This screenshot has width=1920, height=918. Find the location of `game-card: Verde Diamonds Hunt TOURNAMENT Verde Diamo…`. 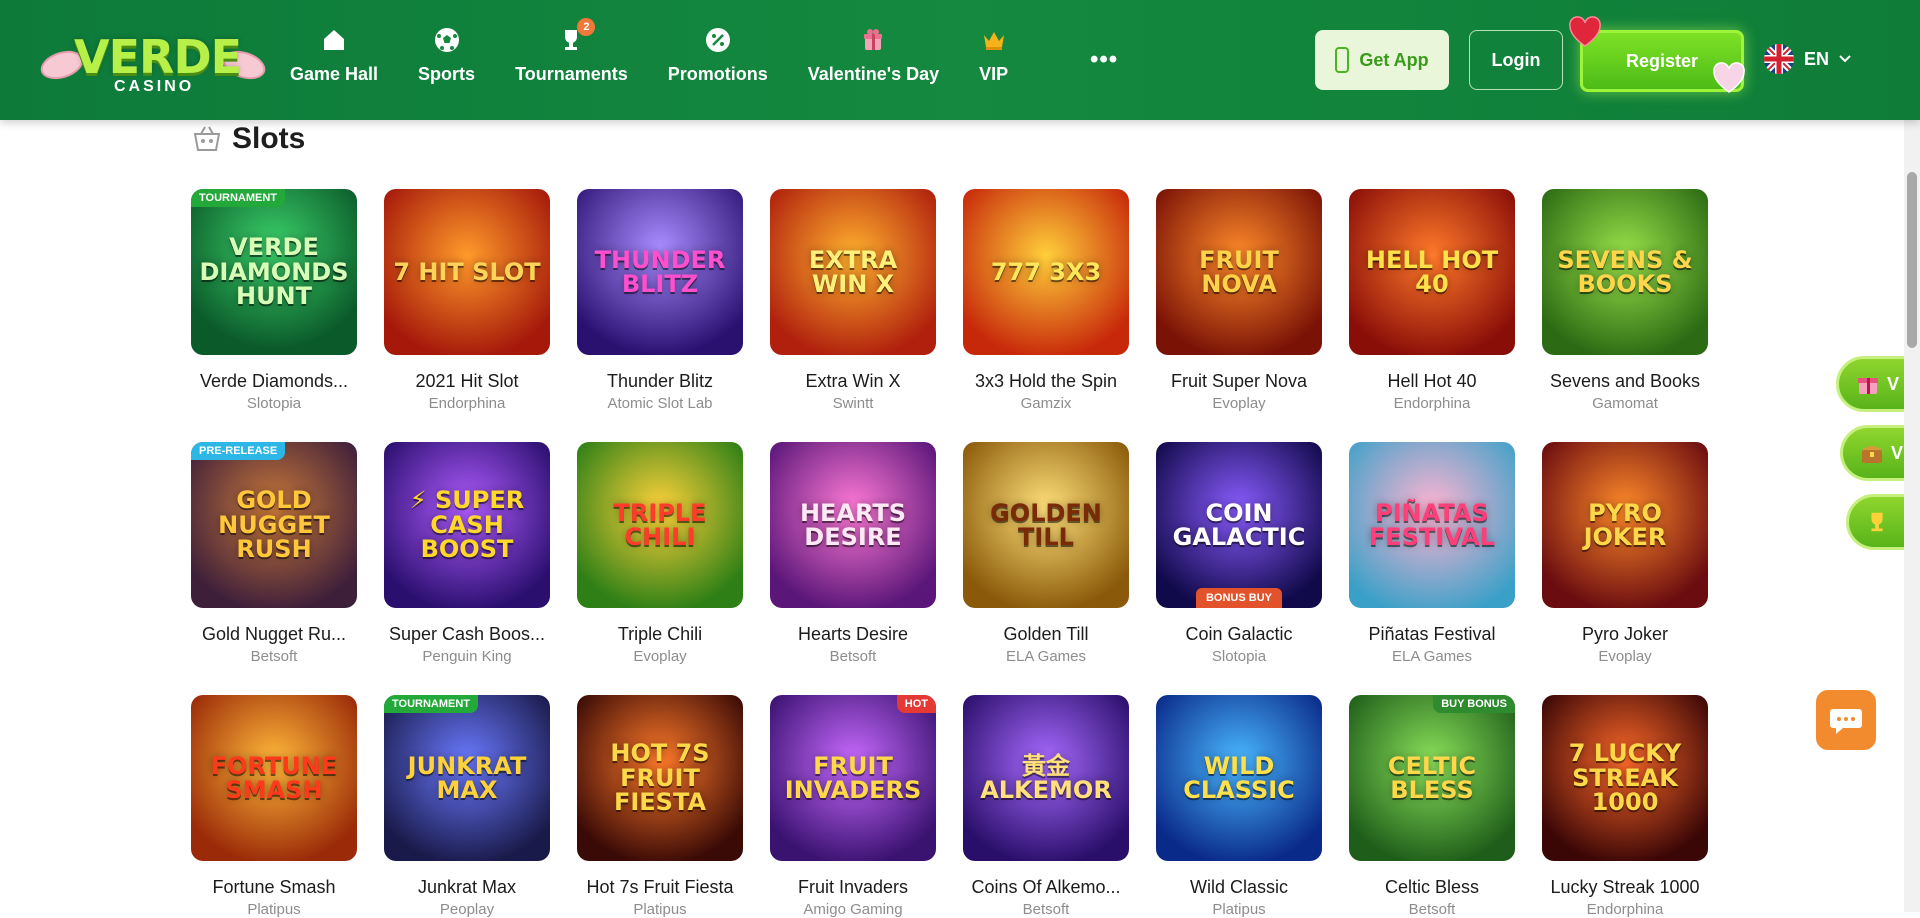

game-card: Verde Diamonds Hunt TOURNAMENT Verde Diamo… is located at coordinates (274, 300).